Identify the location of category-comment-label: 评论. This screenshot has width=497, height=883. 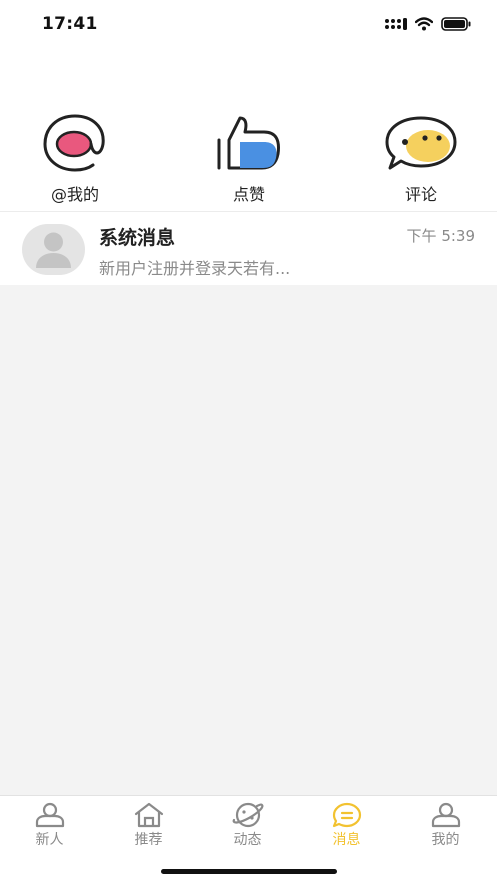
(420, 194).